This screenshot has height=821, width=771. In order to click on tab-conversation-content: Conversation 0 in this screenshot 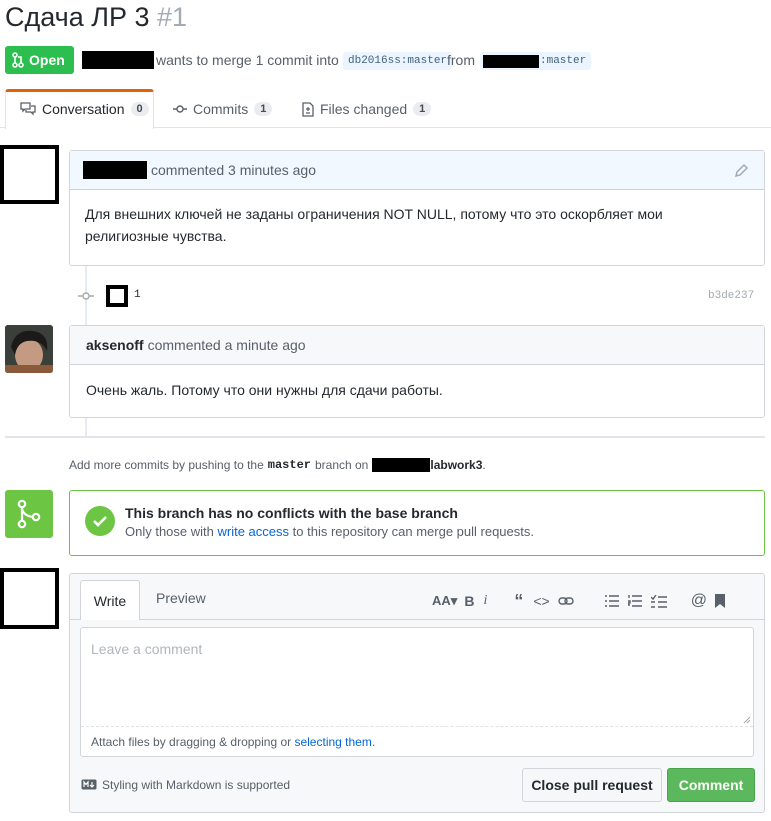, I will do `click(84, 109)`.